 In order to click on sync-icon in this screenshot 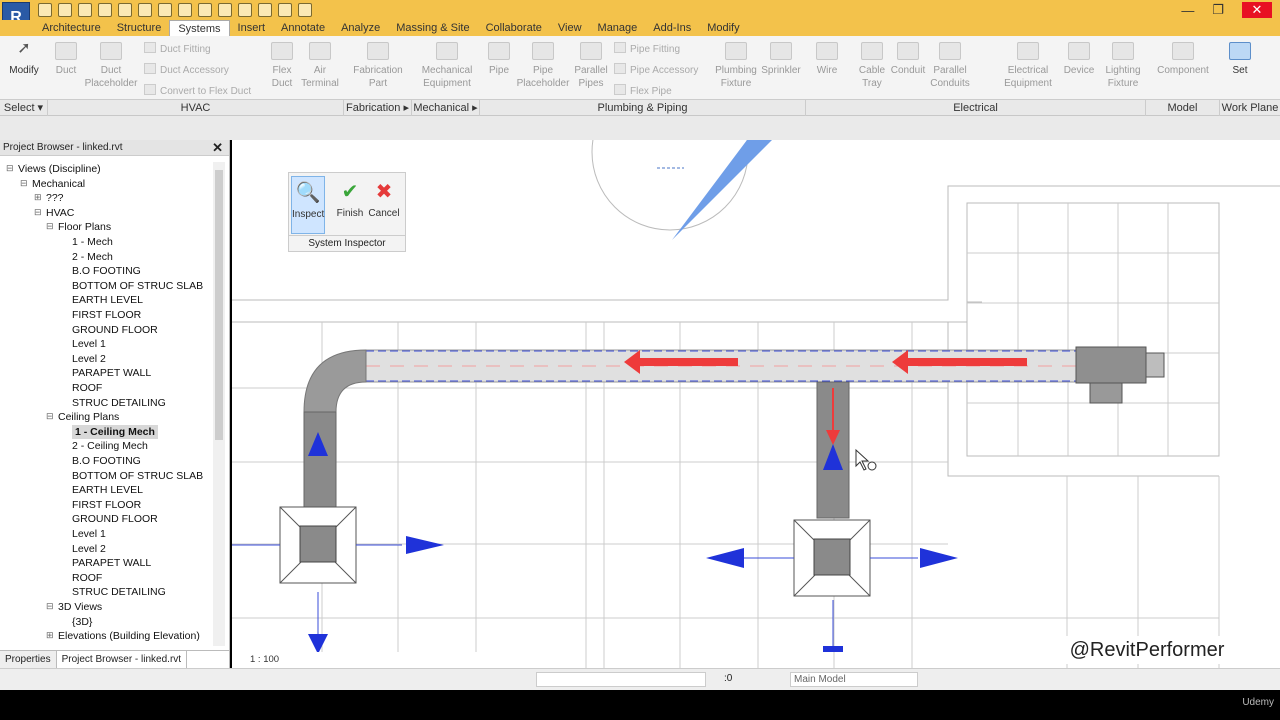, I will do `click(85, 10)`.